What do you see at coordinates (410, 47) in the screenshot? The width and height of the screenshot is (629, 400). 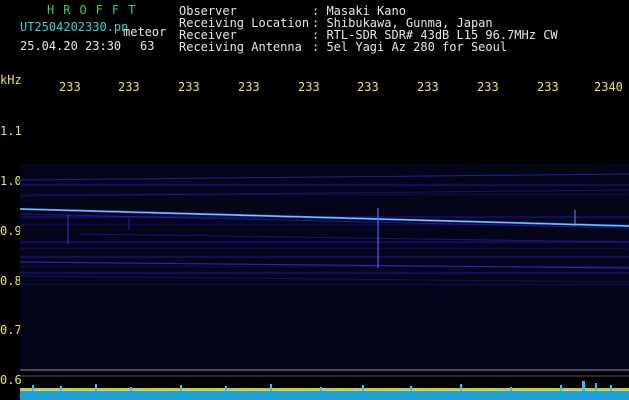 I see `header-value-antenna: : 5el Yagi Az 280 for Seoul` at bounding box center [410, 47].